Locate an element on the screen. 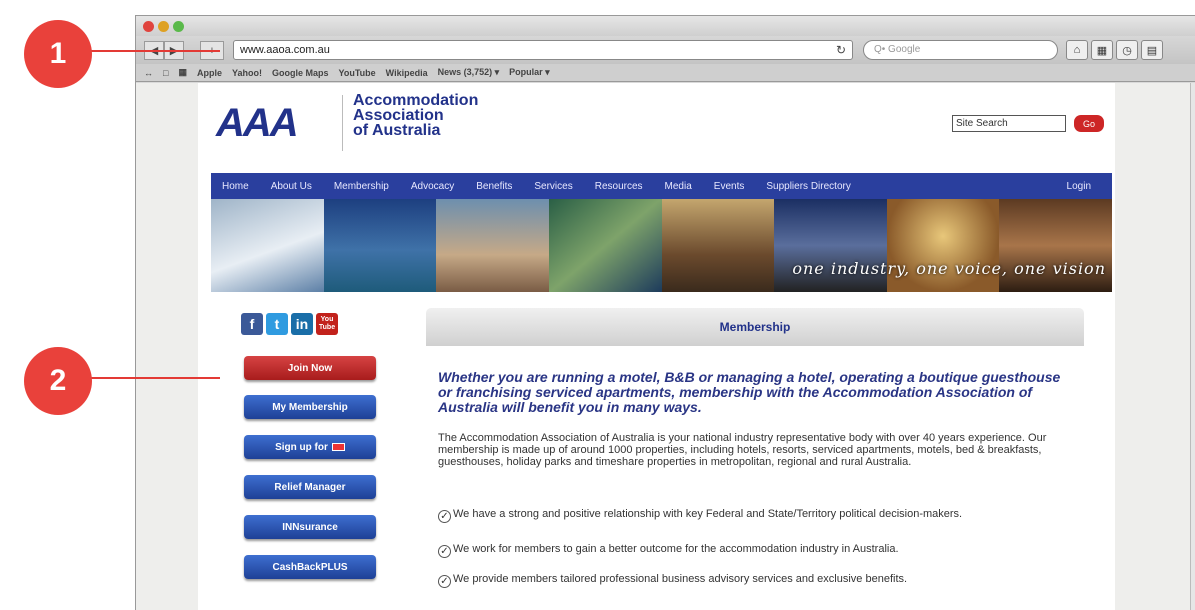  nav-advocacy: Advocacy is located at coordinates (432, 186).